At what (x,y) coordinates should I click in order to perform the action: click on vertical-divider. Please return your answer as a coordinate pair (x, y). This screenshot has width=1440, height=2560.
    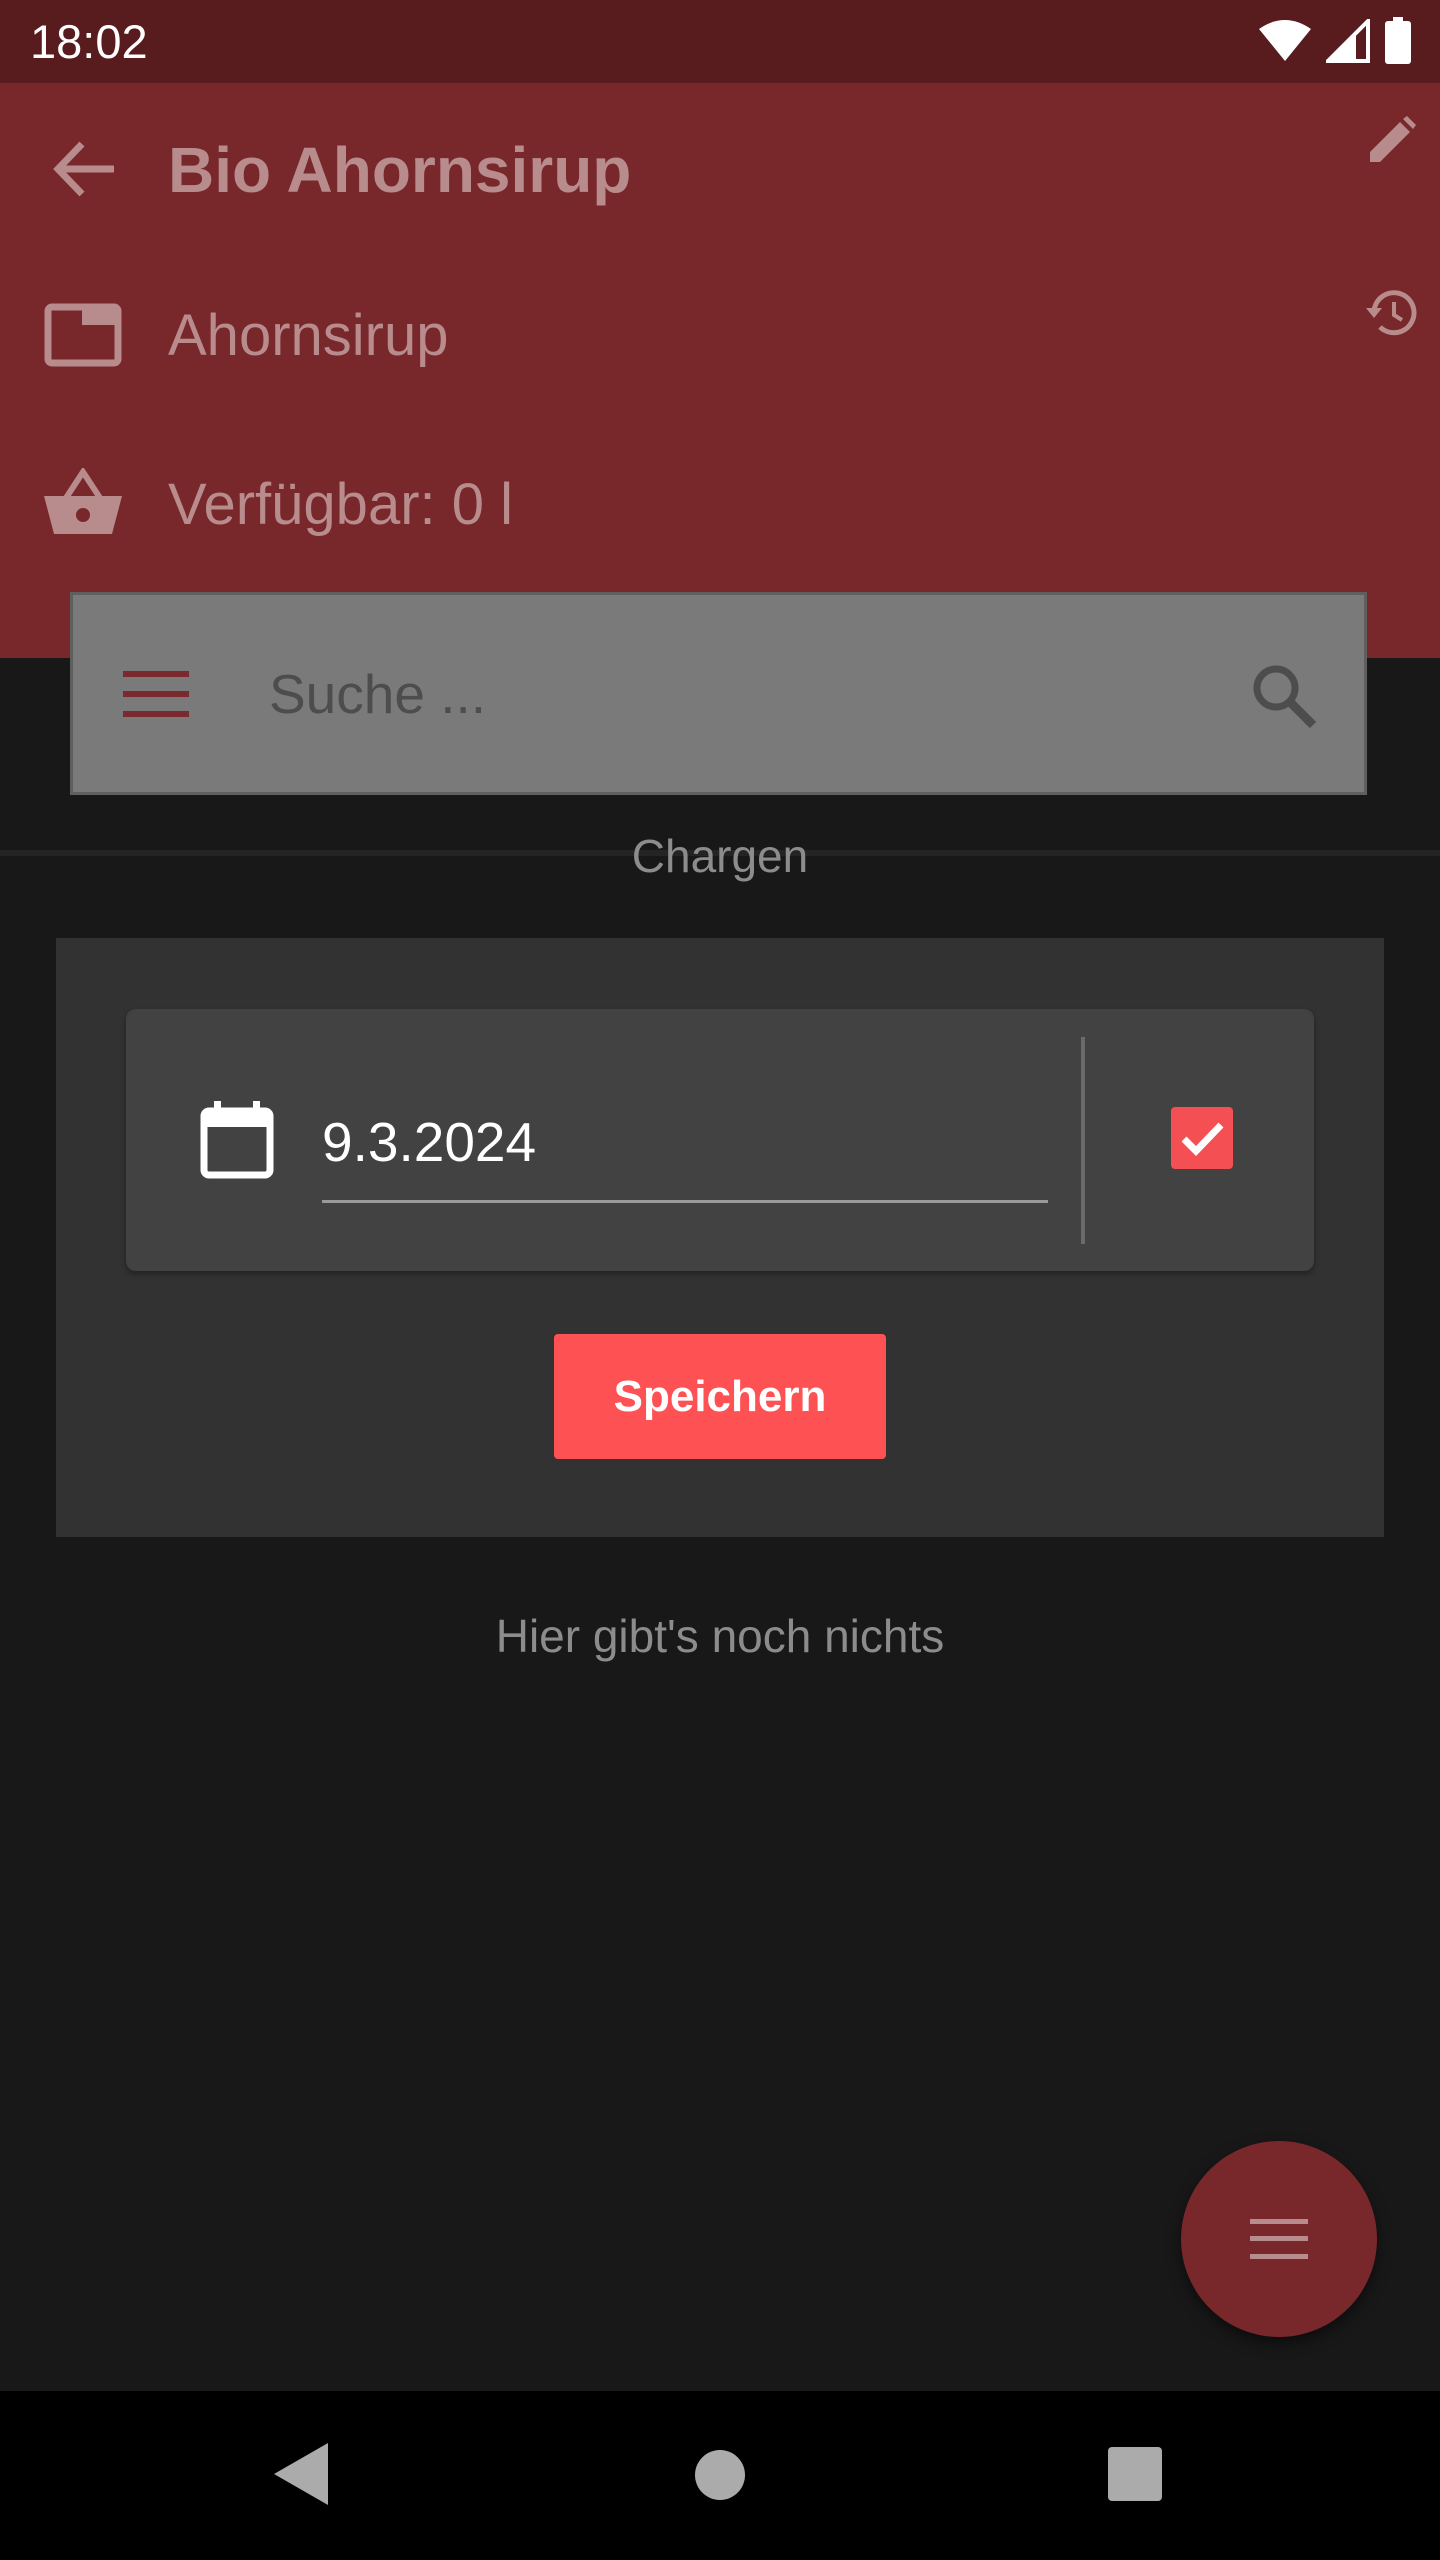
    Looking at the image, I should click on (1083, 1140).